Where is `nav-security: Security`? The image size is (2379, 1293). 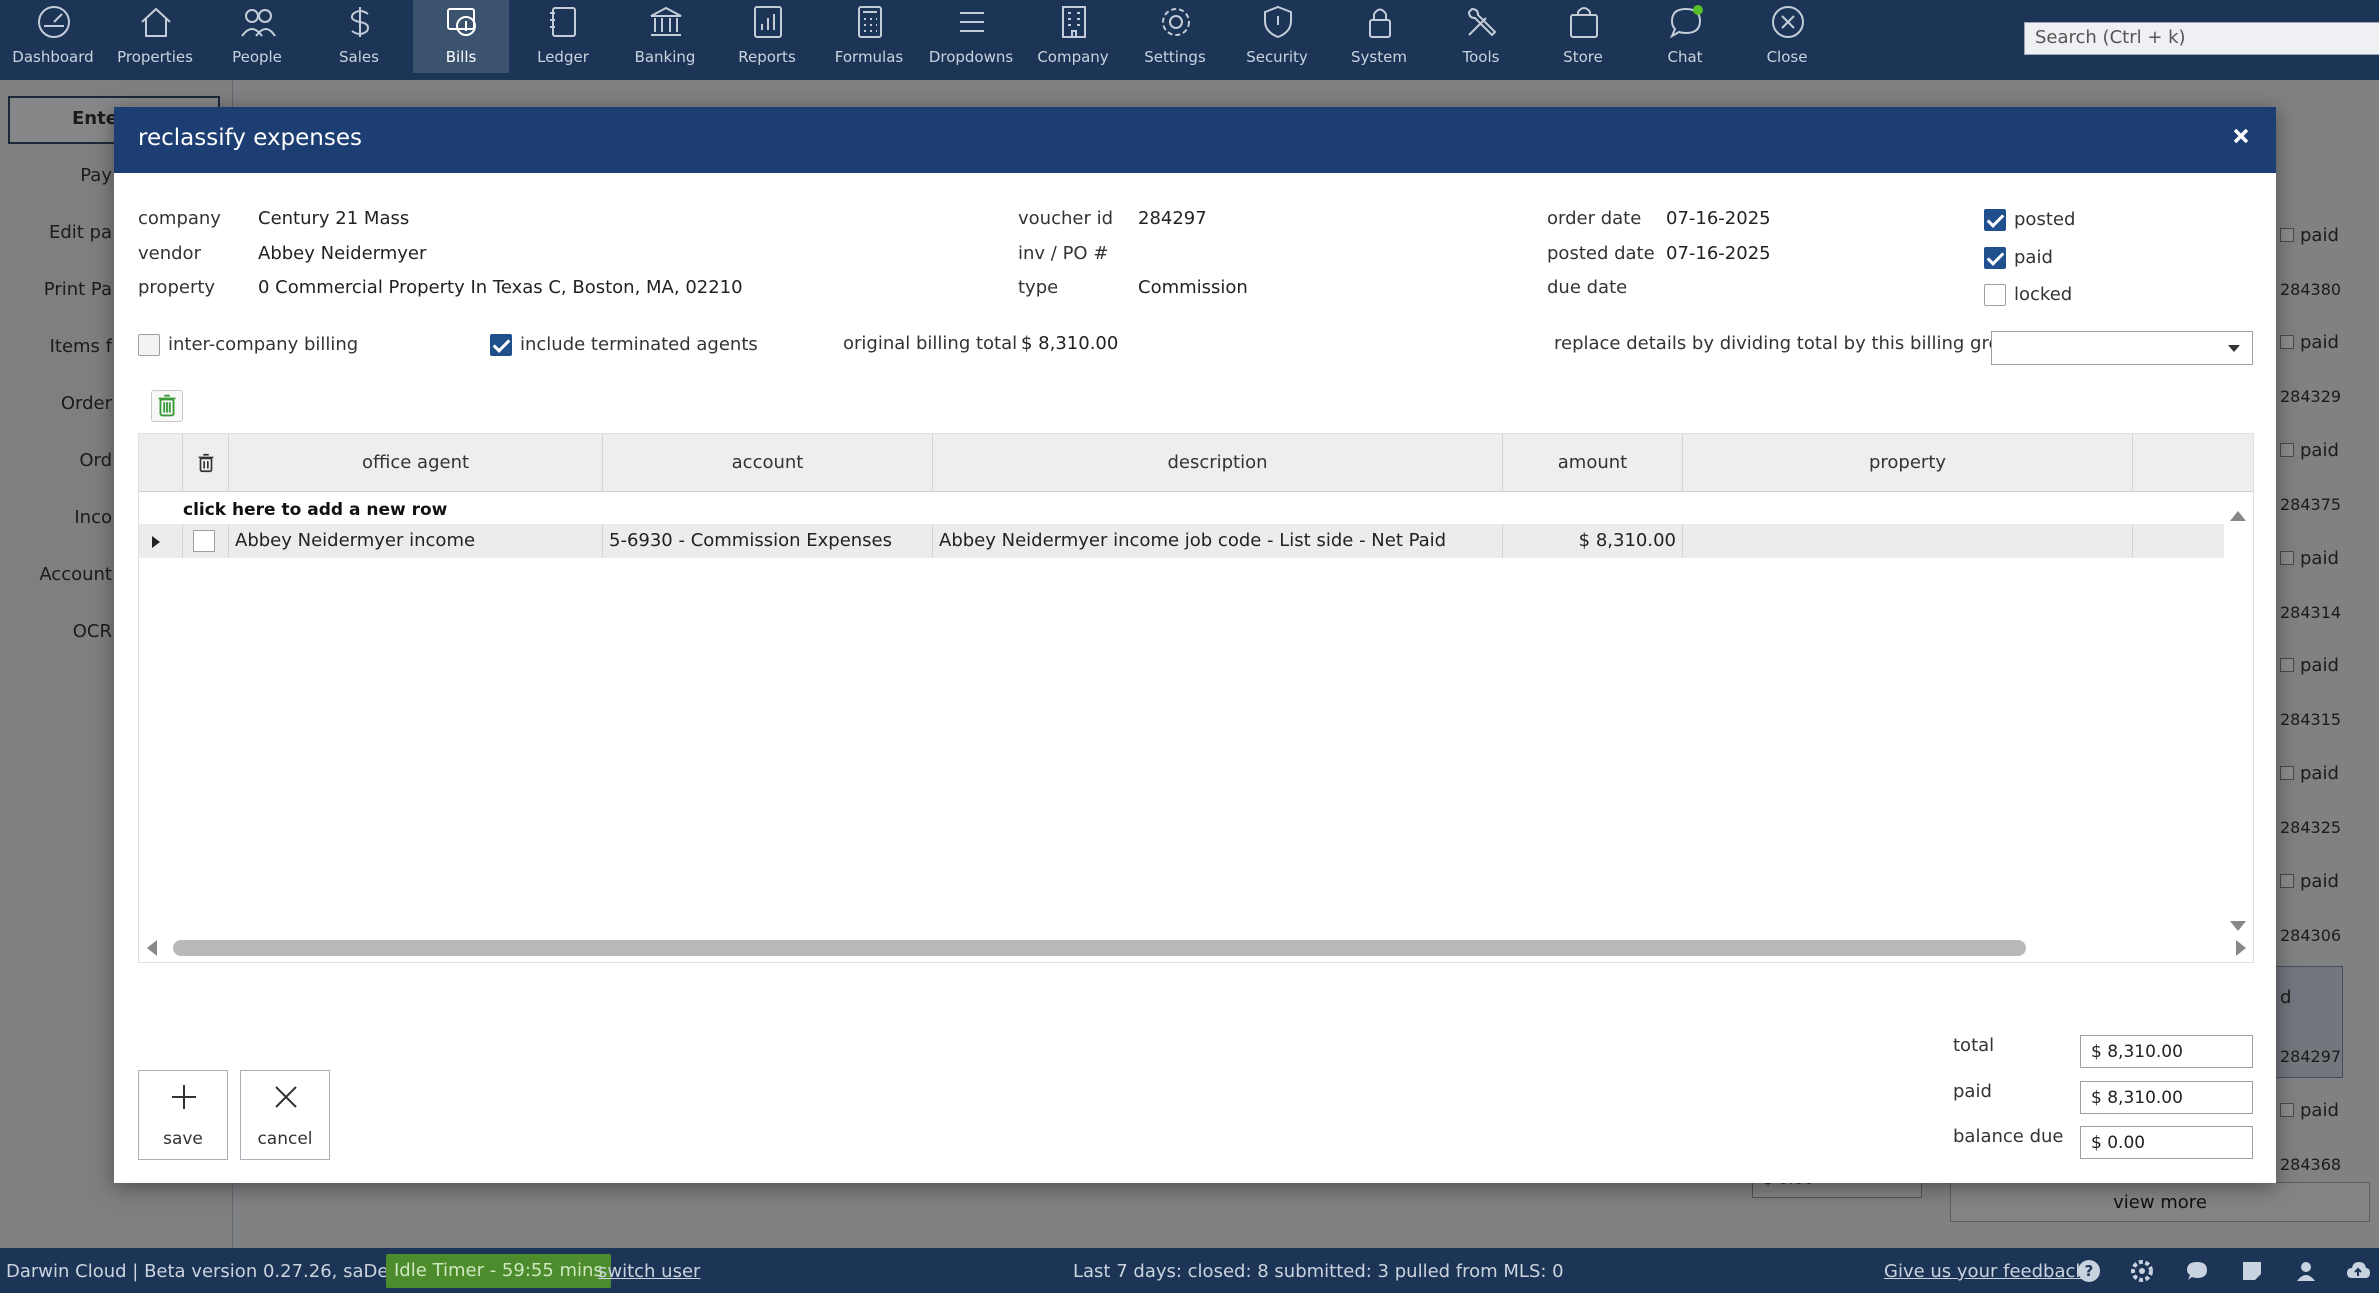 nav-security: Security is located at coordinates (1277, 36).